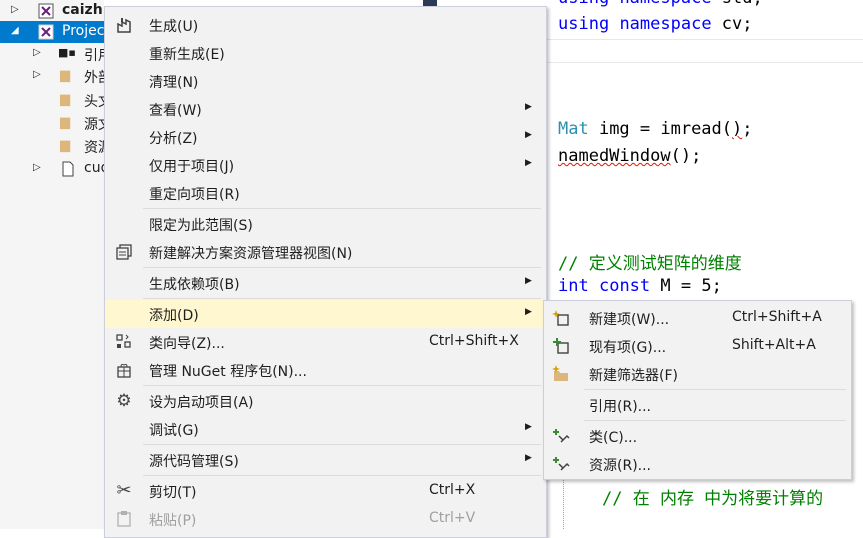 The image size is (863, 538). Describe the element at coordinates (15, 30) in the screenshot. I see `collapse-arrow-icon: ◢` at that location.